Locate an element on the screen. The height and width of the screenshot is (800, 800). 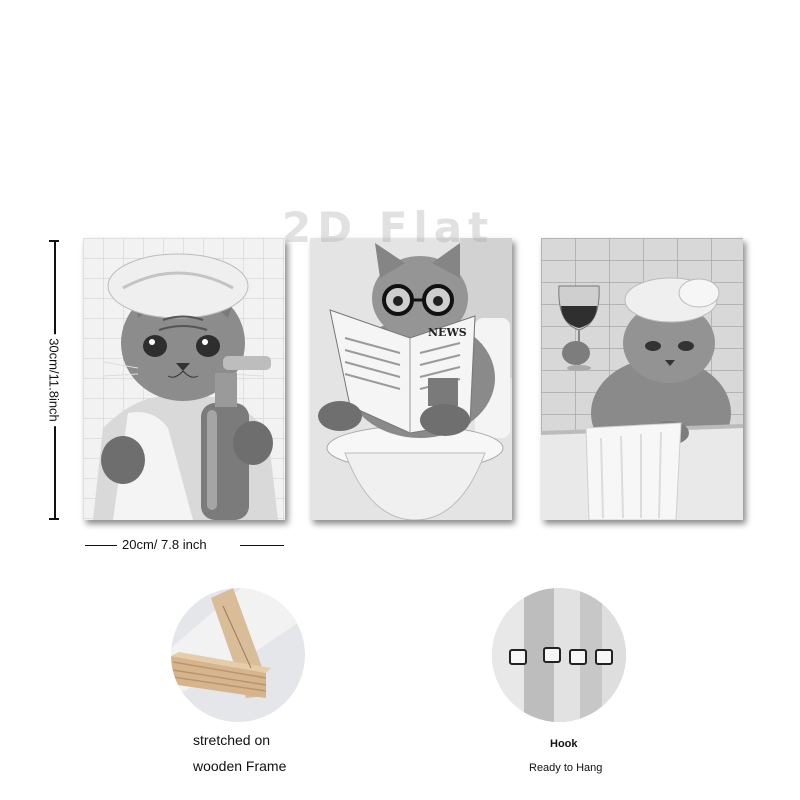
newspaper-masthead: NEWS is located at coordinates (447, 332).